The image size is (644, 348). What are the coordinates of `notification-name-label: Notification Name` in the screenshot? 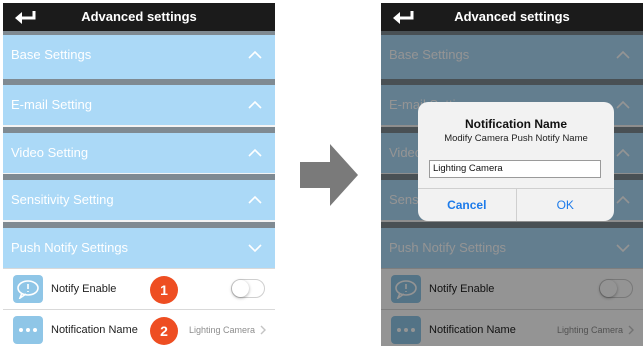 It's located at (94, 330).